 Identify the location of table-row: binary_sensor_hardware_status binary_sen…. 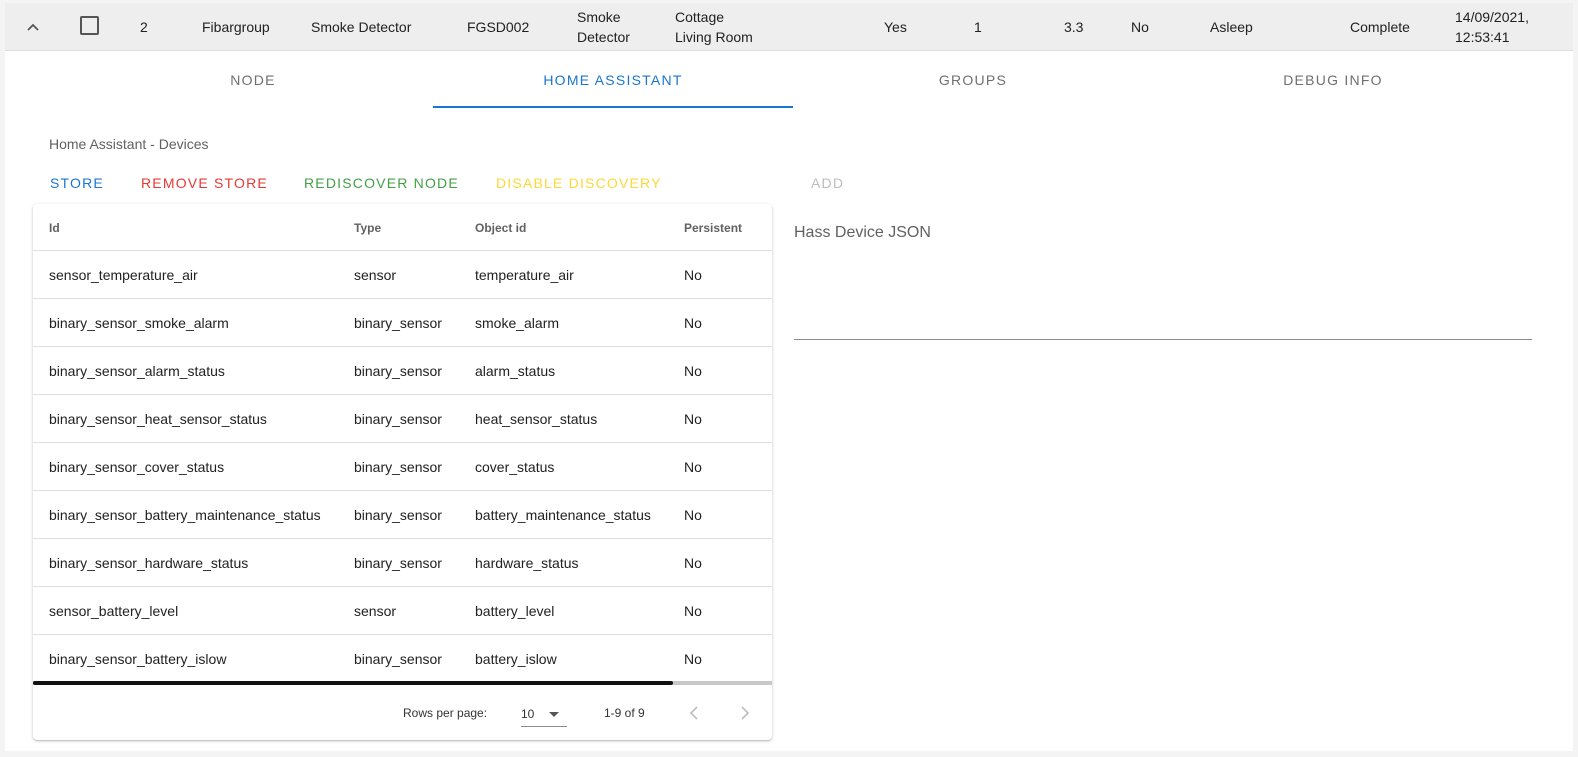
(402, 563).